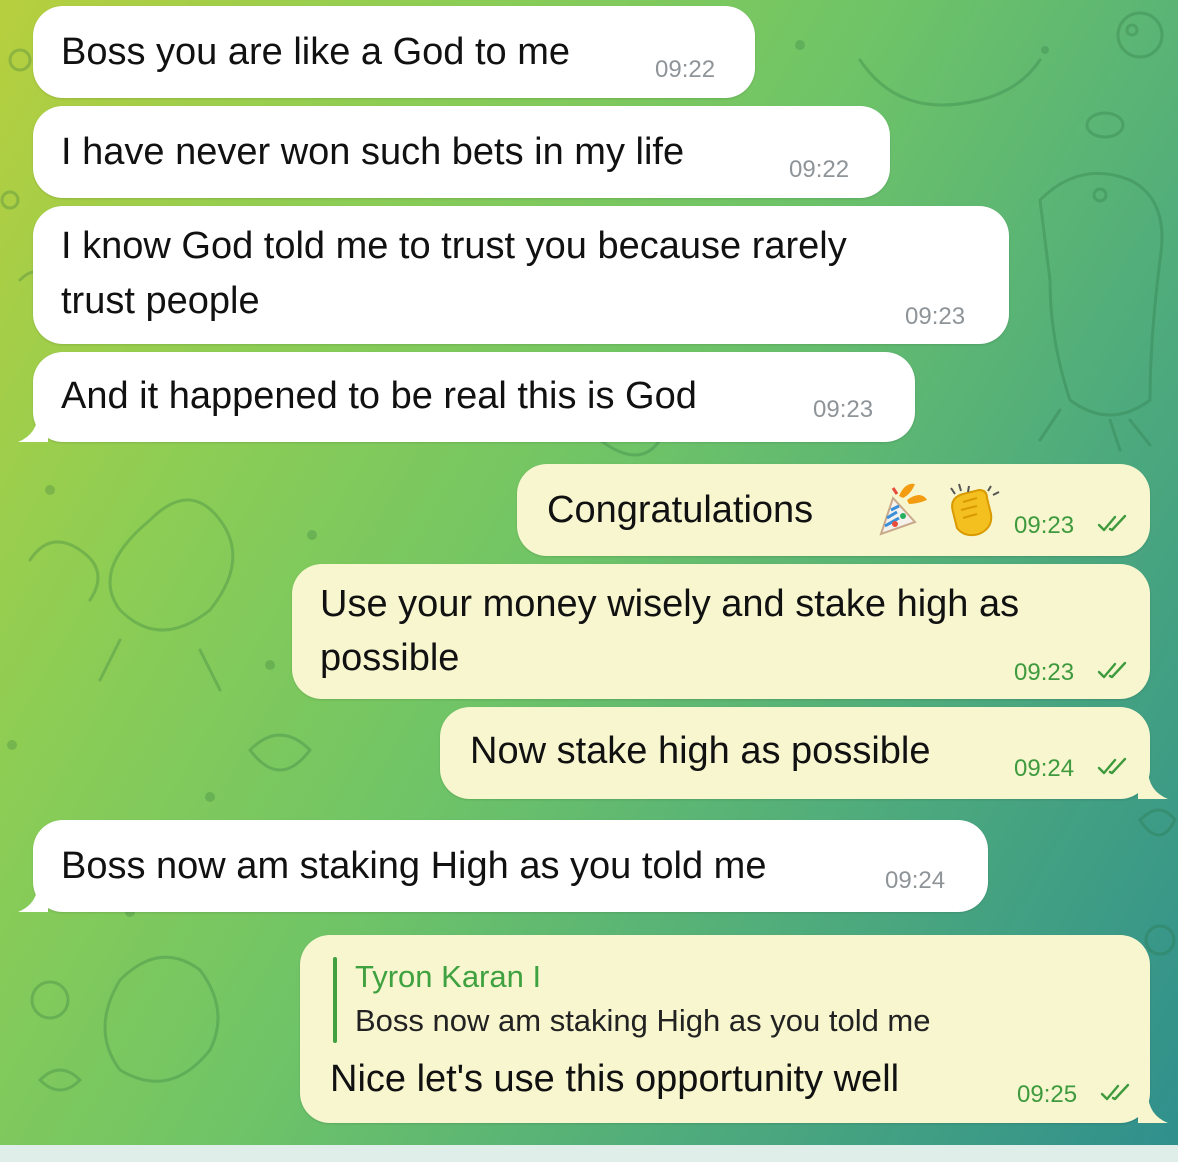  What do you see at coordinates (160, 301) in the screenshot?
I see `message-text-line: trust people` at bounding box center [160, 301].